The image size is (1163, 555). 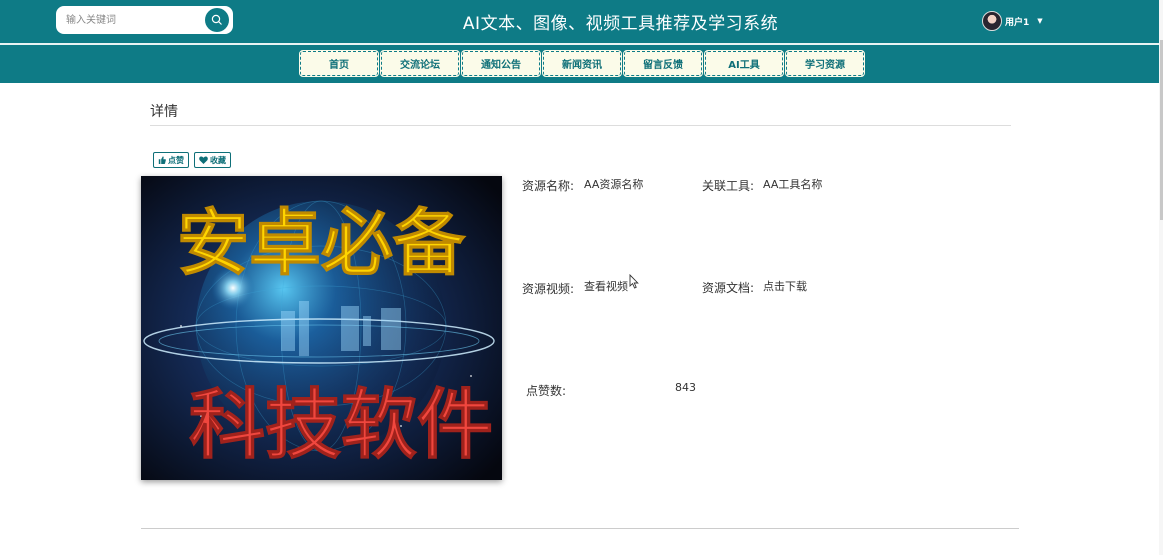 What do you see at coordinates (192, 160) in the screenshot?
I see `action-buttons: 点赞 收藏` at bounding box center [192, 160].